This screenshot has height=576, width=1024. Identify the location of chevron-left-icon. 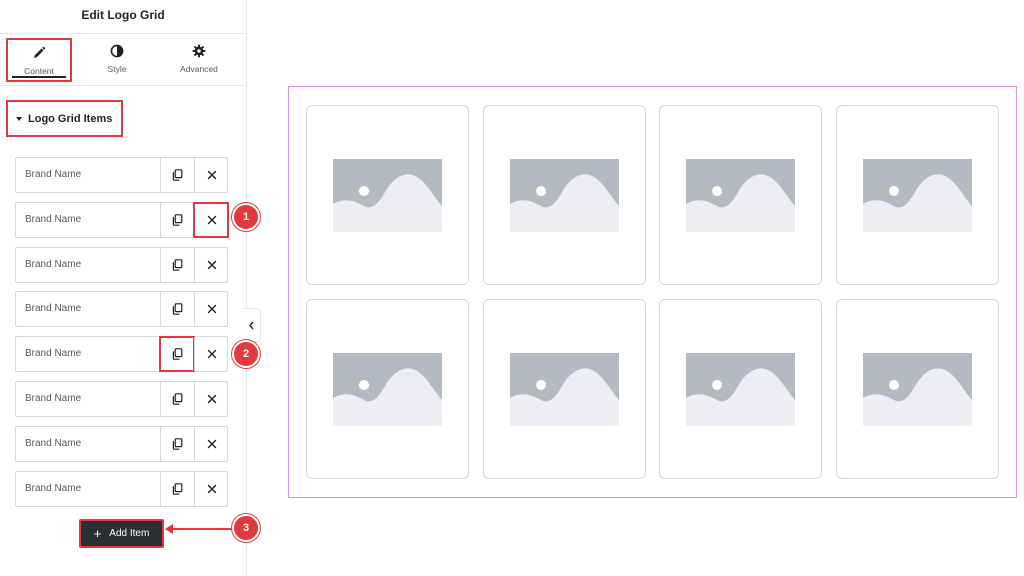
(251, 325).